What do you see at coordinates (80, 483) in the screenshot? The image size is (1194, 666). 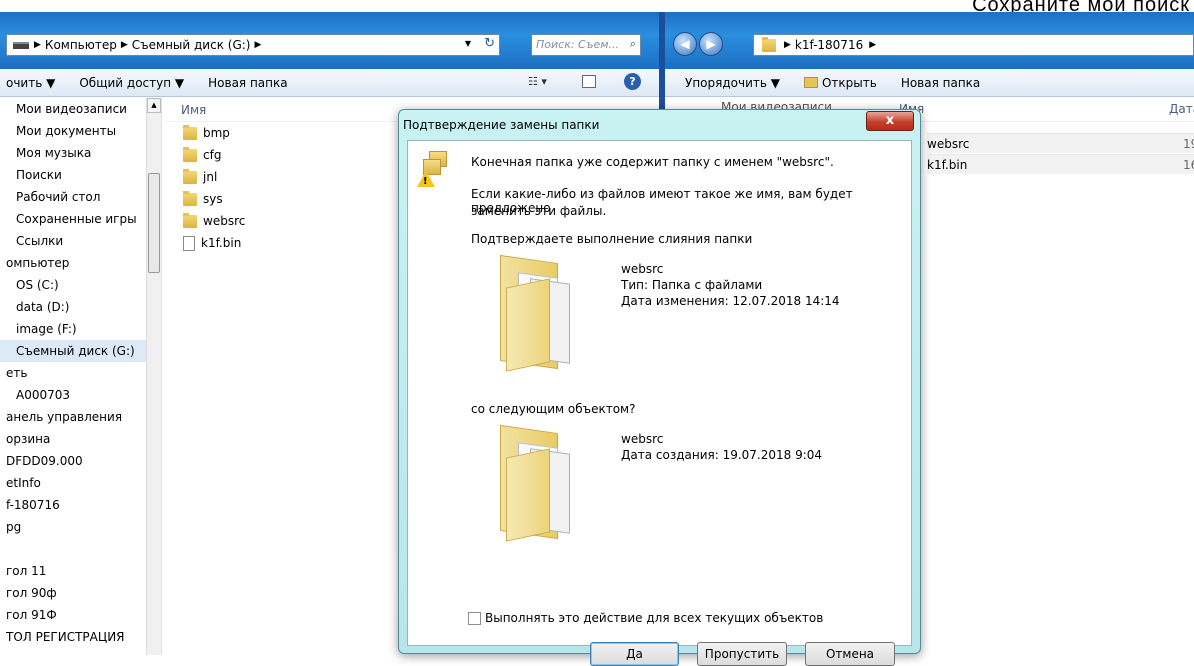 I see `nav-item: etInfo` at bounding box center [80, 483].